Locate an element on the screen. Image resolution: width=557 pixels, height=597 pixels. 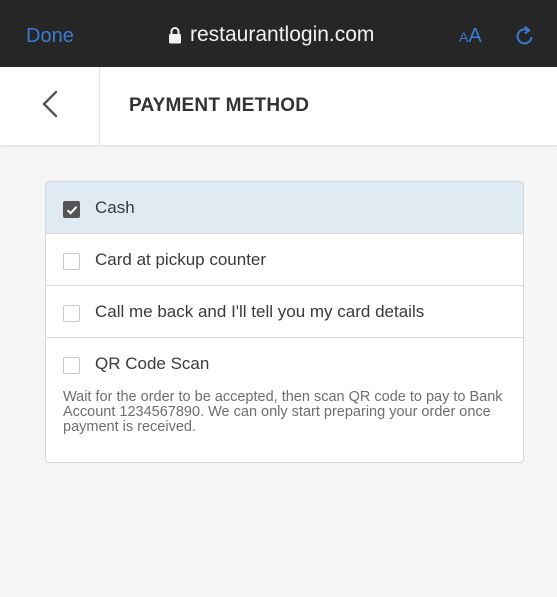
browser-toolbar: Done restaurantlogin.com AA is located at coordinates (278, 33).